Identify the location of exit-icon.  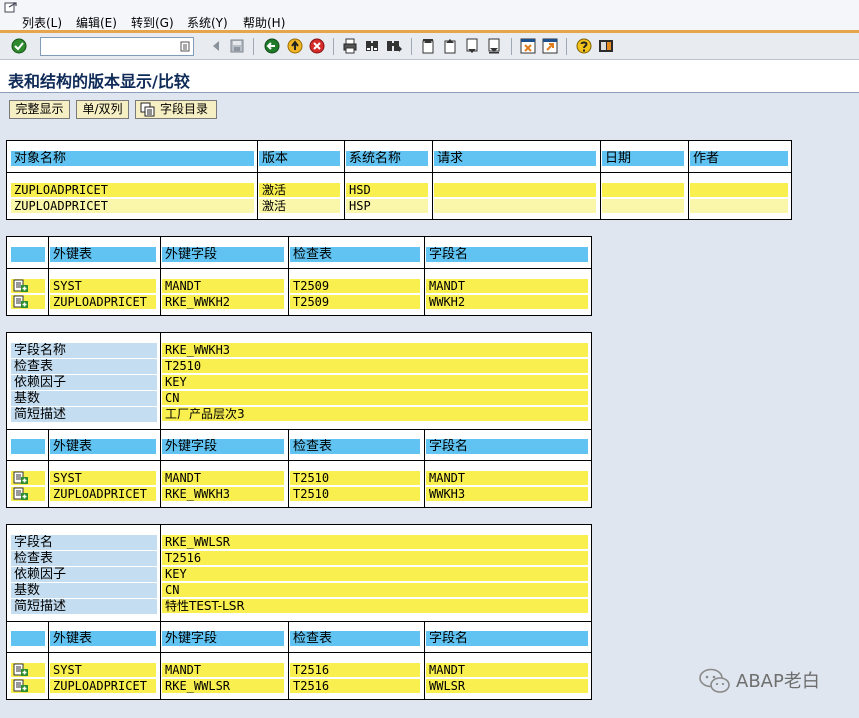
(295, 46).